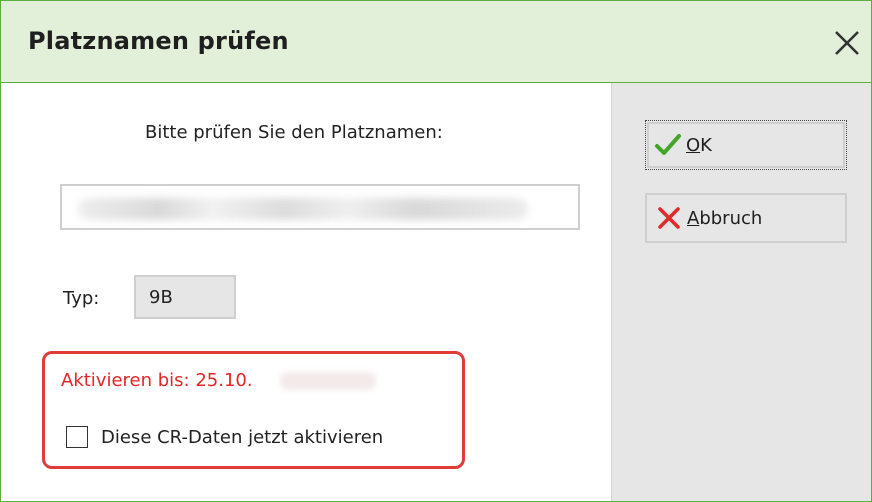 This screenshot has width=872, height=502. What do you see at coordinates (746, 145) in the screenshot?
I see `ok-button: OK` at bounding box center [746, 145].